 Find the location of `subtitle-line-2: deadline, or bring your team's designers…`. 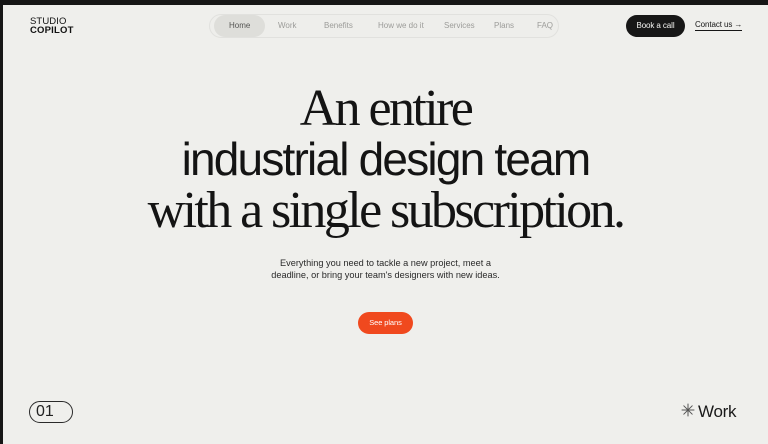

subtitle-line-2: deadline, or bring your team's designers… is located at coordinates (385, 275).